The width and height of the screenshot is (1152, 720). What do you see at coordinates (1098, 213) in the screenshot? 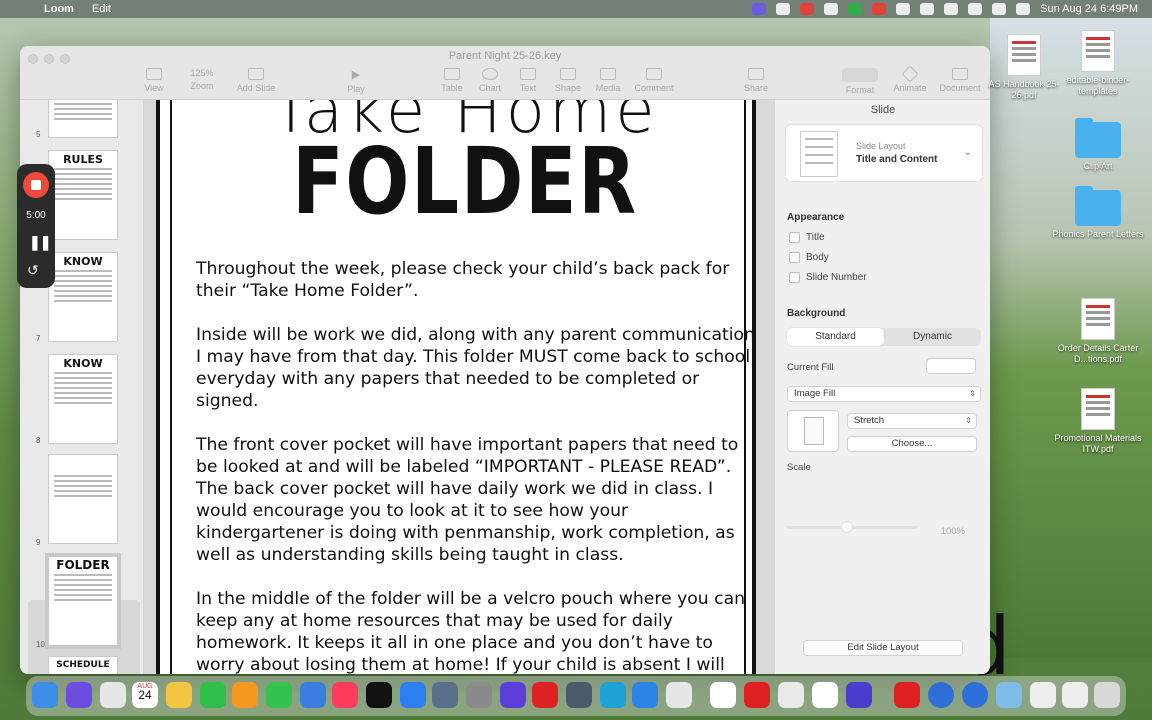
I see `desktop-folder: Phonics Parent Letters` at bounding box center [1098, 213].